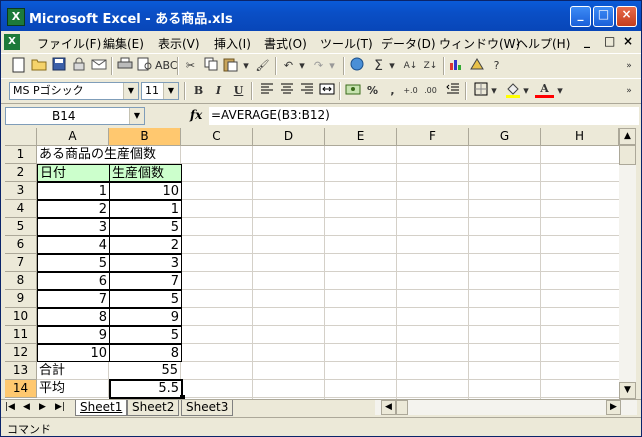 This screenshot has width=642, height=437. I want to click on mdi-restore-button: □, so click(609, 41).